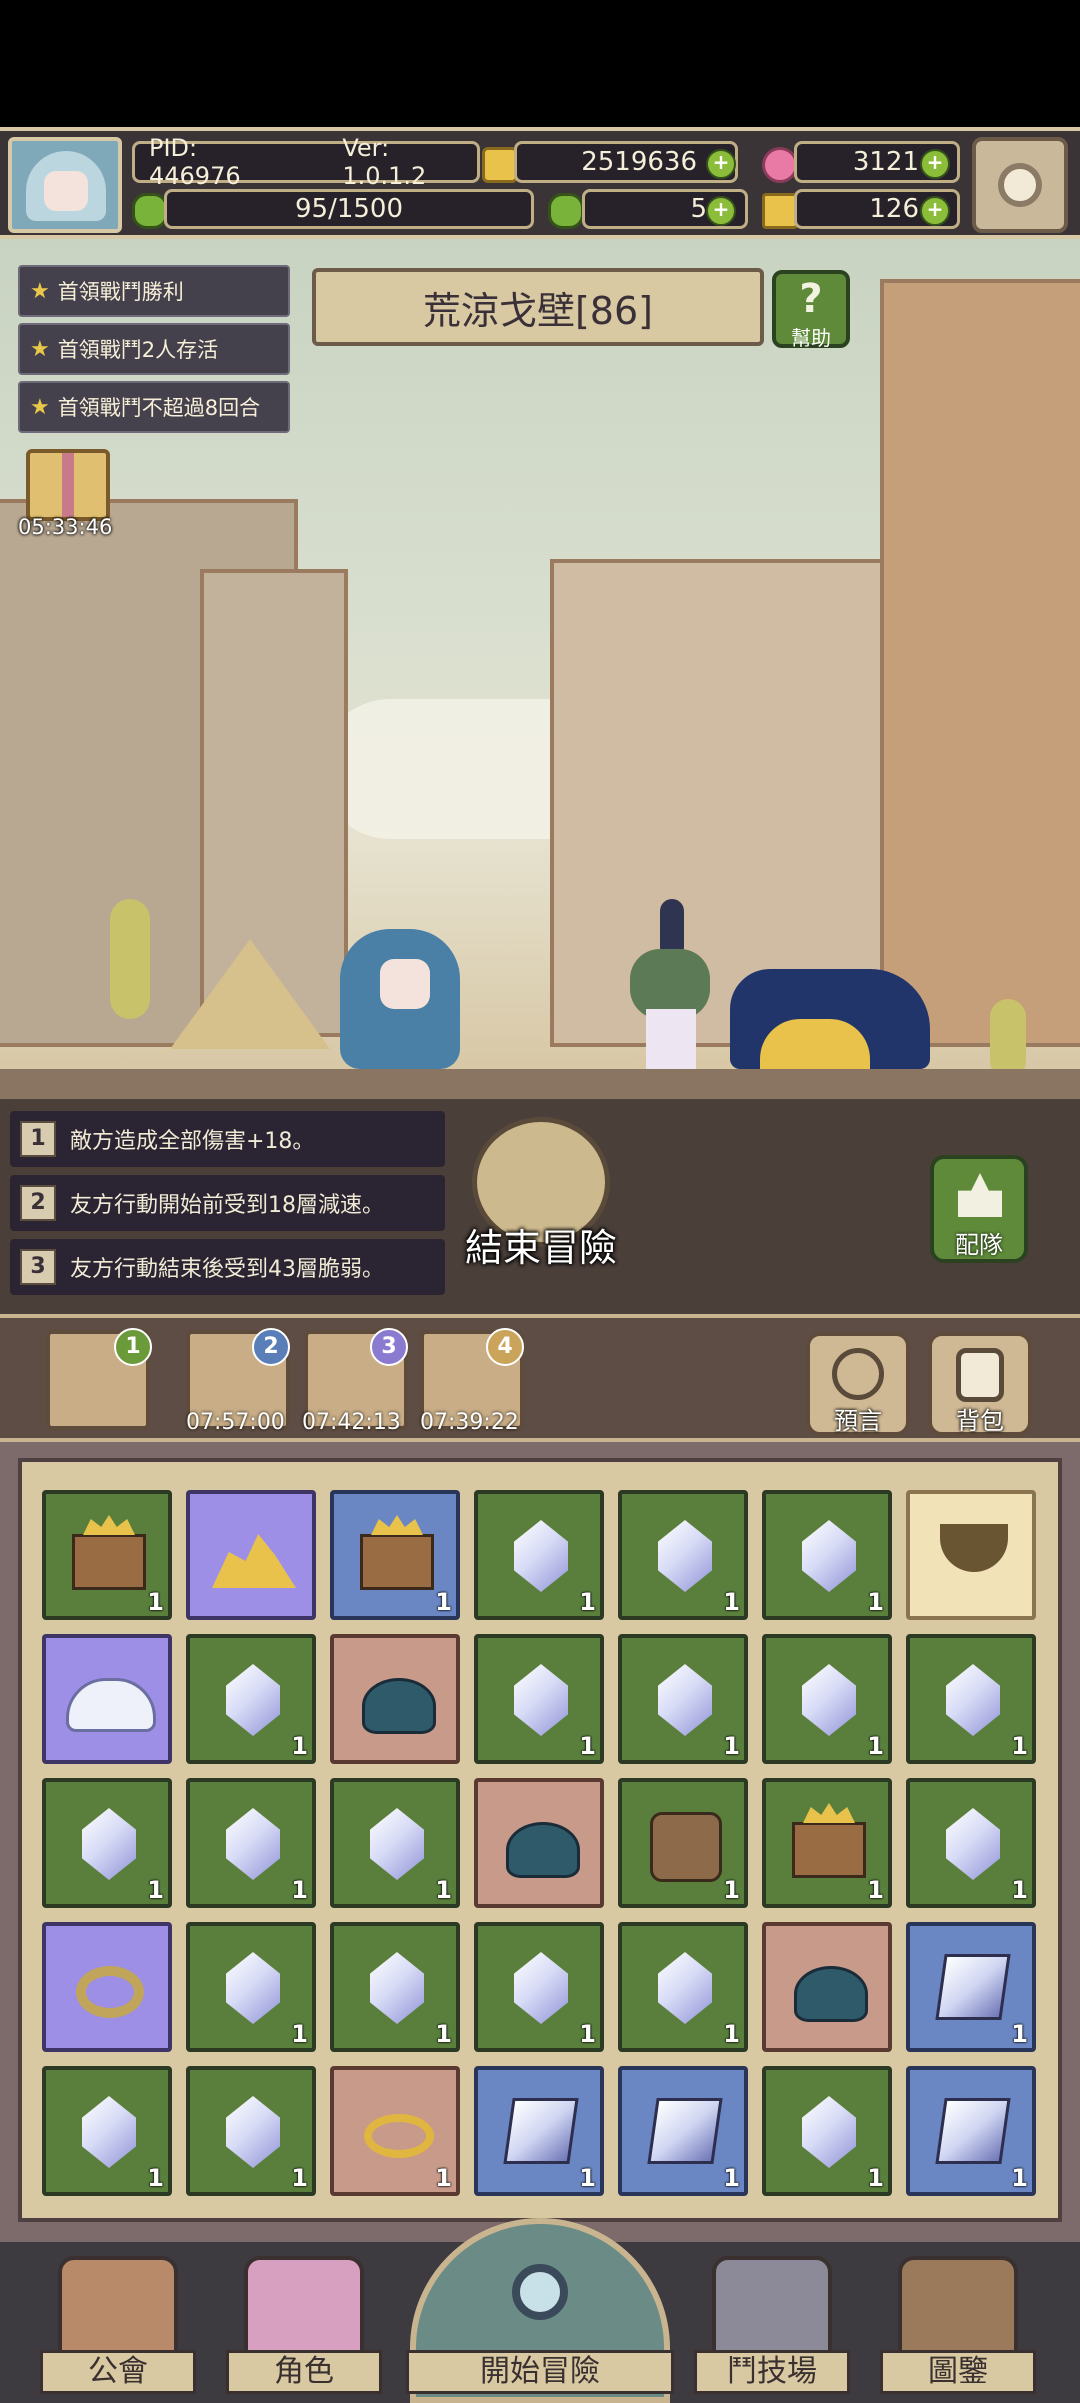  Describe the element at coordinates (721, 164) in the screenshot. I see `gold-plus-icon: +` at that location.